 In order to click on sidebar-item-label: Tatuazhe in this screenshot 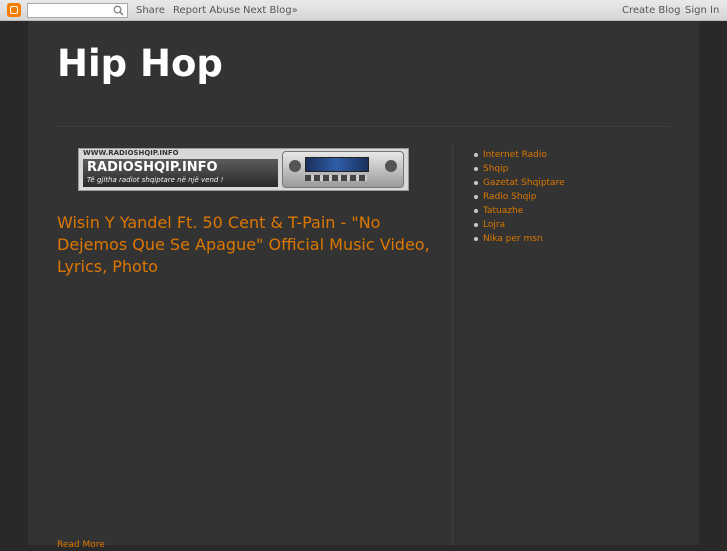, I will do `click(503, 211)`.